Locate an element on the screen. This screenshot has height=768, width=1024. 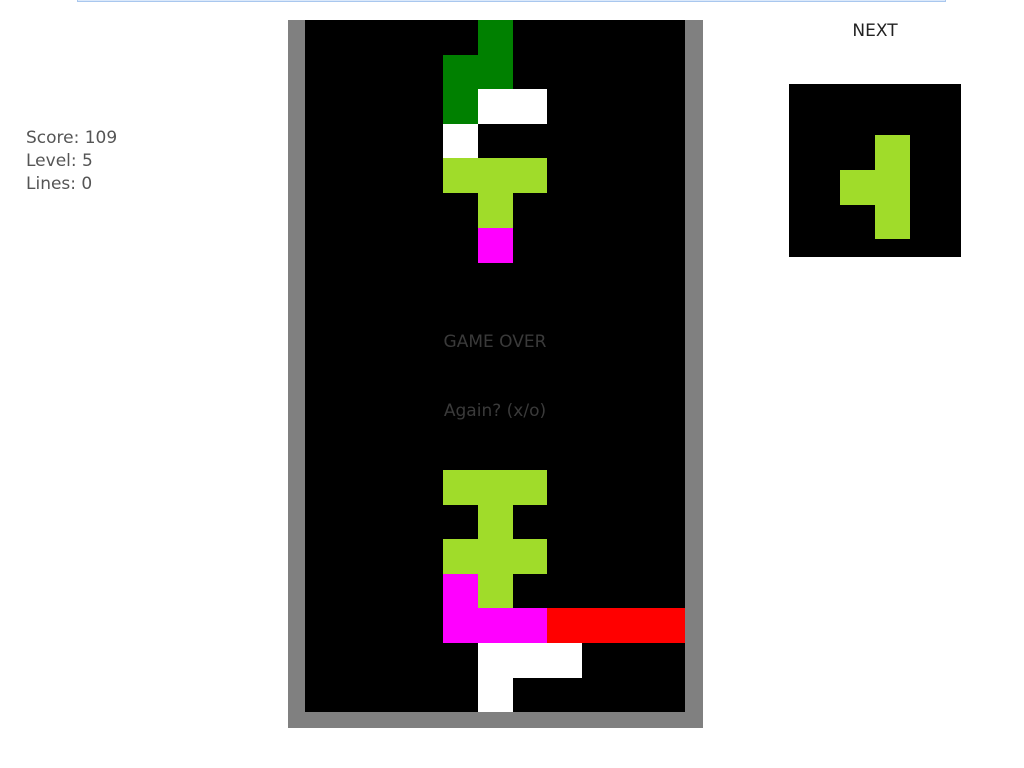
game-over-text: GAME OVER is located at coordinates (495, 342).